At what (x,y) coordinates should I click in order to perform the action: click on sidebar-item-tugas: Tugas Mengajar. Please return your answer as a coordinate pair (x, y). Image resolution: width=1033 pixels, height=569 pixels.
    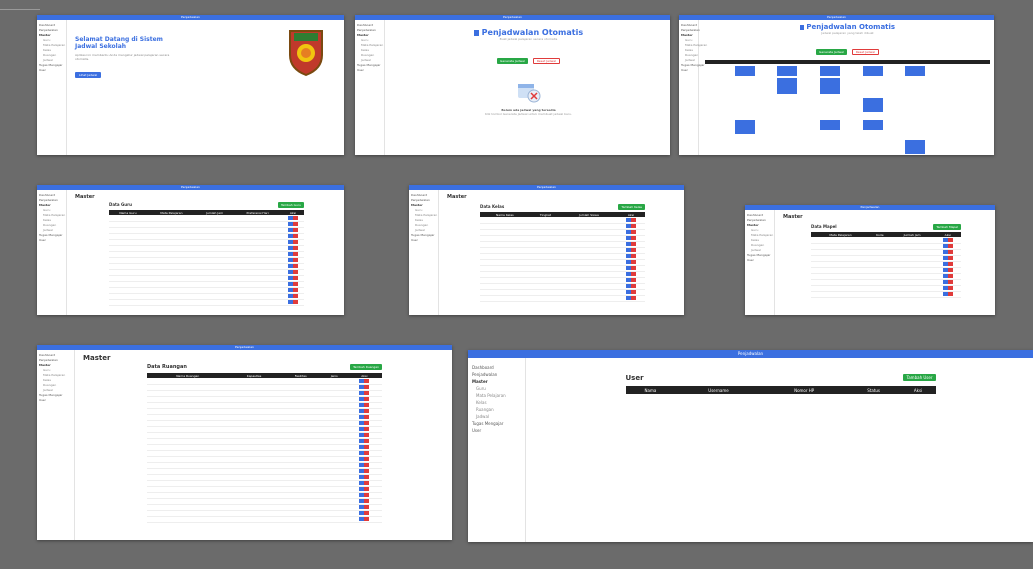
    Looking at the image, I should click on (496, 423).